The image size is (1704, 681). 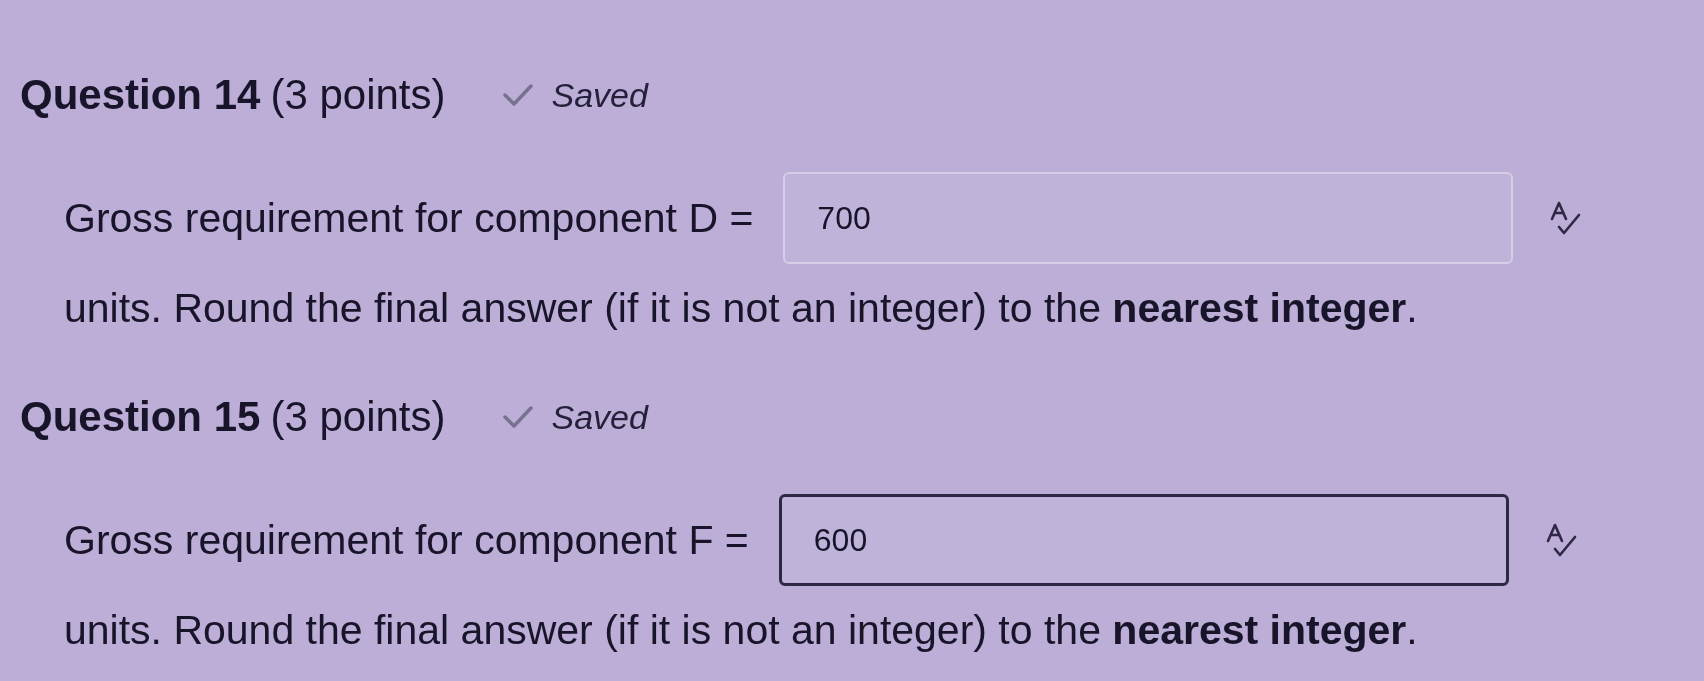 What do you see at coordinates (406, 540) in the screenshot?
I see `question-prompt: Gross requirement for component F =` at bounding box center [406, 540].